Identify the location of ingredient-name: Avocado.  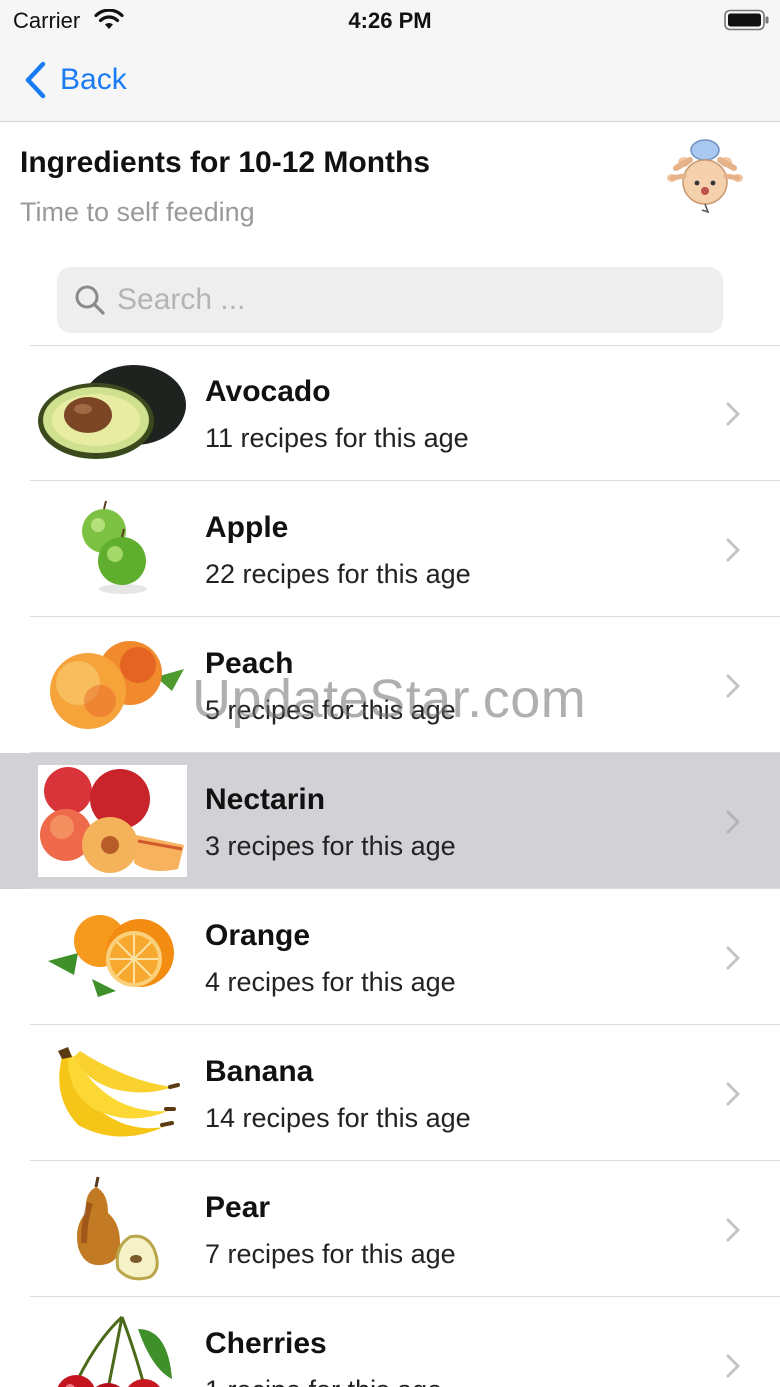
(268, 391).